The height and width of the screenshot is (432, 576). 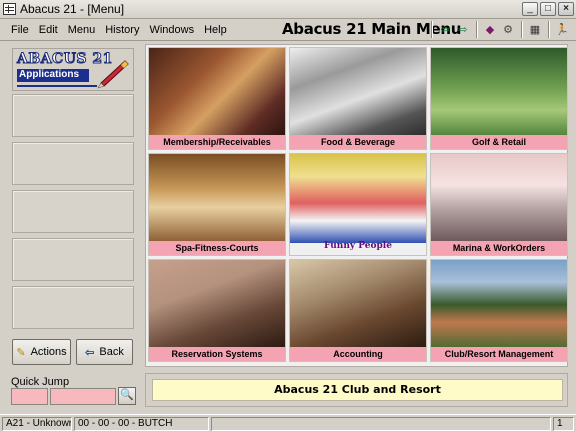 I want to click on menu-list: File Edit Menu History Windows Help, so click(x=119, y=30).